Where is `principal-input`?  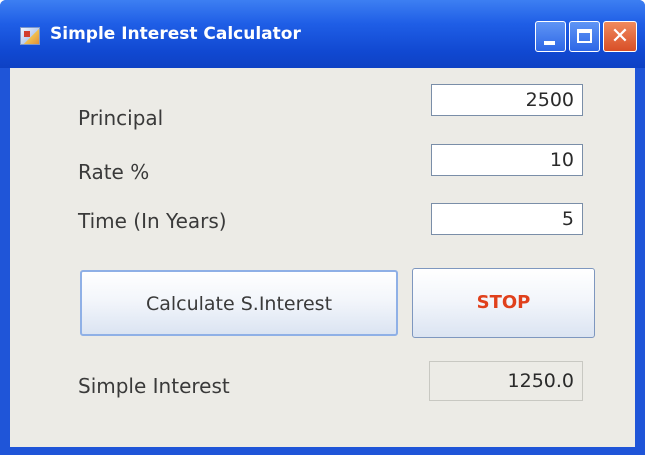
principal-input is located at coordinates (507, 100).